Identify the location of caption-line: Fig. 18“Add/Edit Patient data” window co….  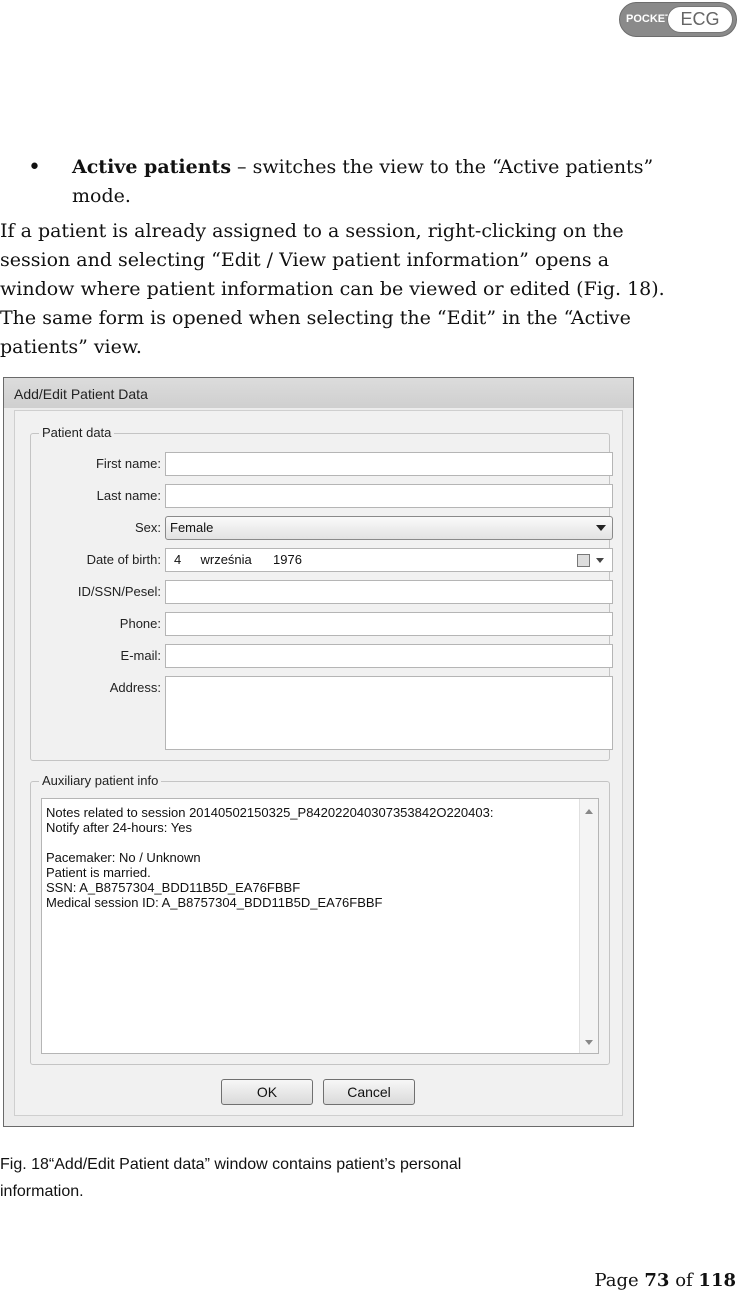
(231, 1164).